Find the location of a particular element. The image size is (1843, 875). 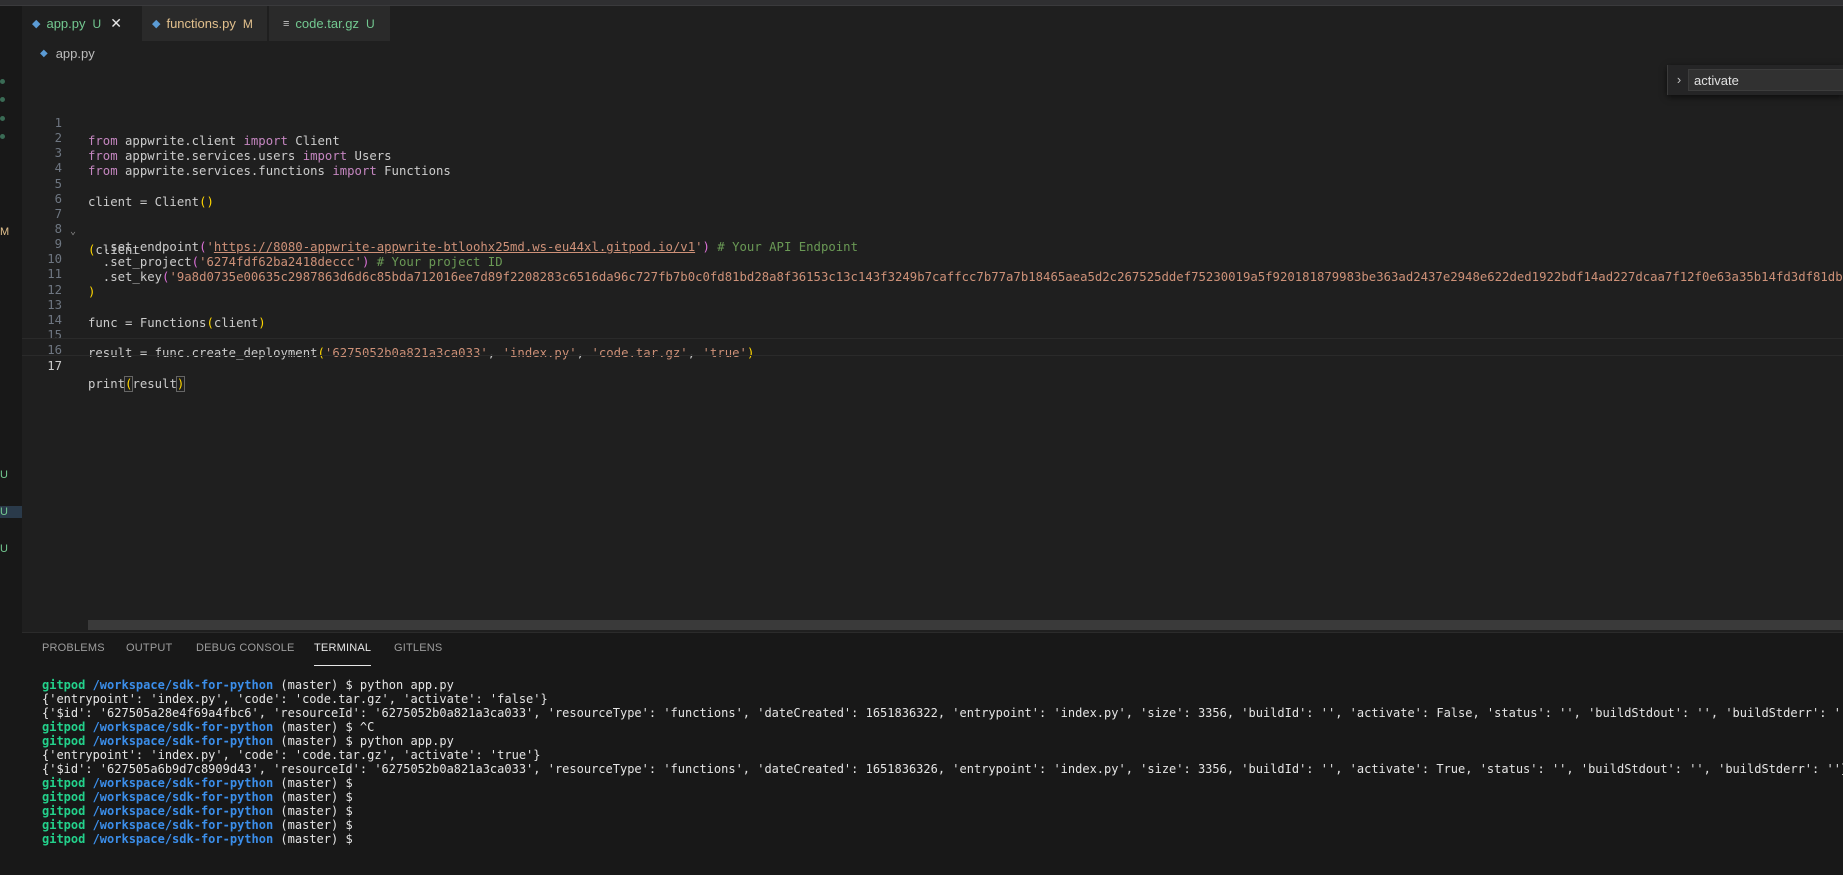

archive-file-icon: ≡ is located at coordinates (286, 23).